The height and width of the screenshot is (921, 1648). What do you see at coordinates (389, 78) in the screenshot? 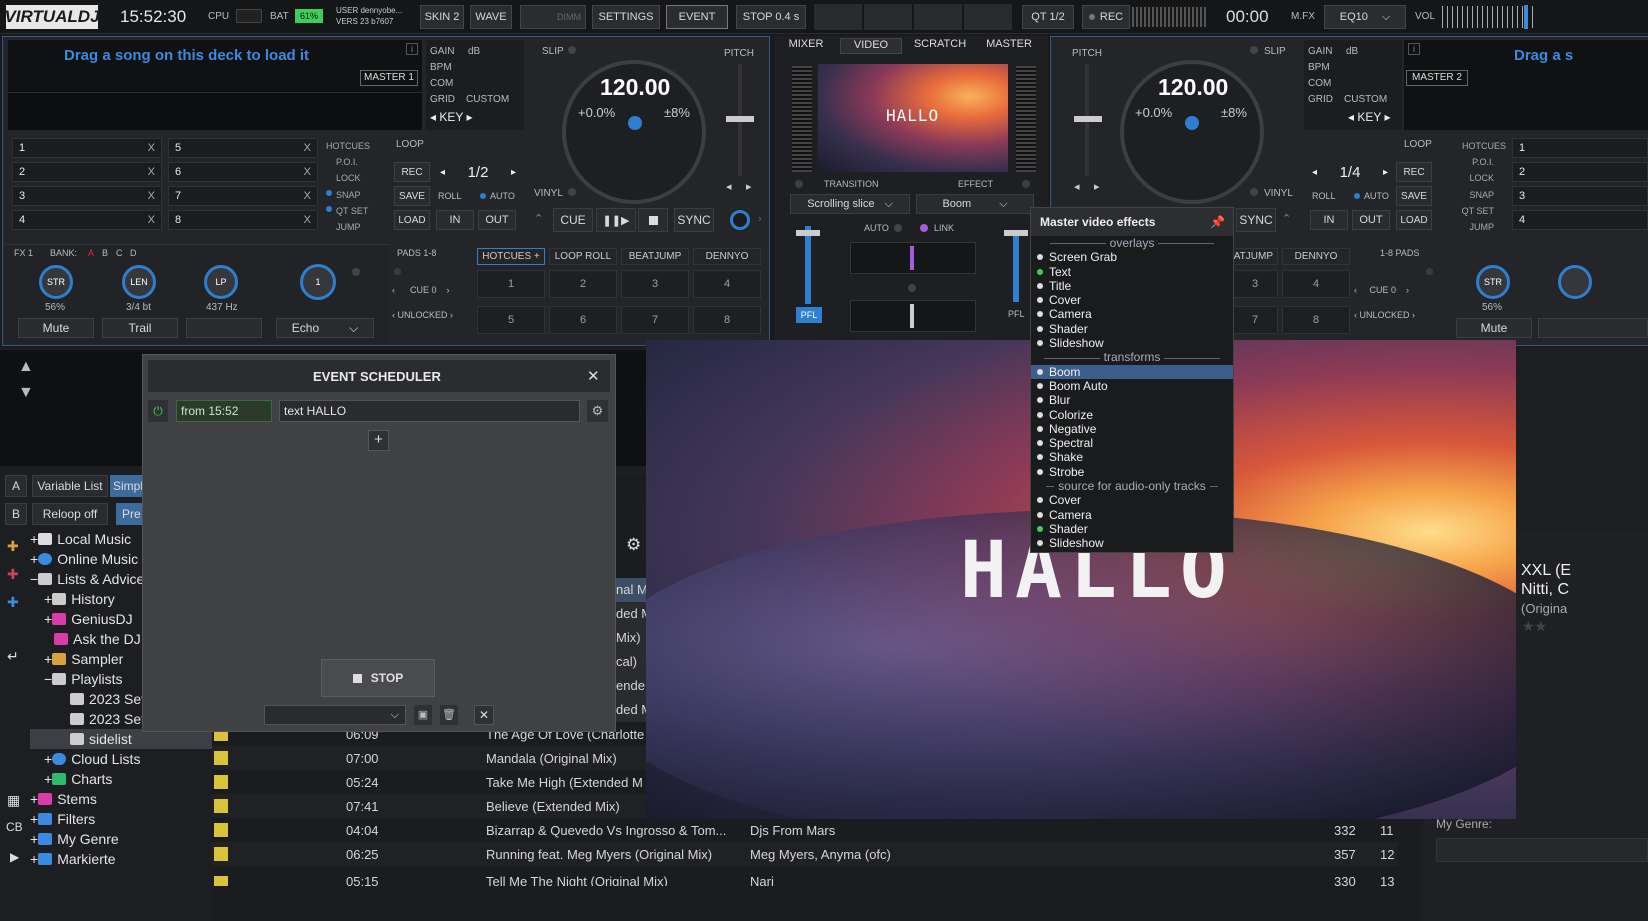
I see `deck-left-master-badge: MASTER 1` at bounding box center [389, 78].